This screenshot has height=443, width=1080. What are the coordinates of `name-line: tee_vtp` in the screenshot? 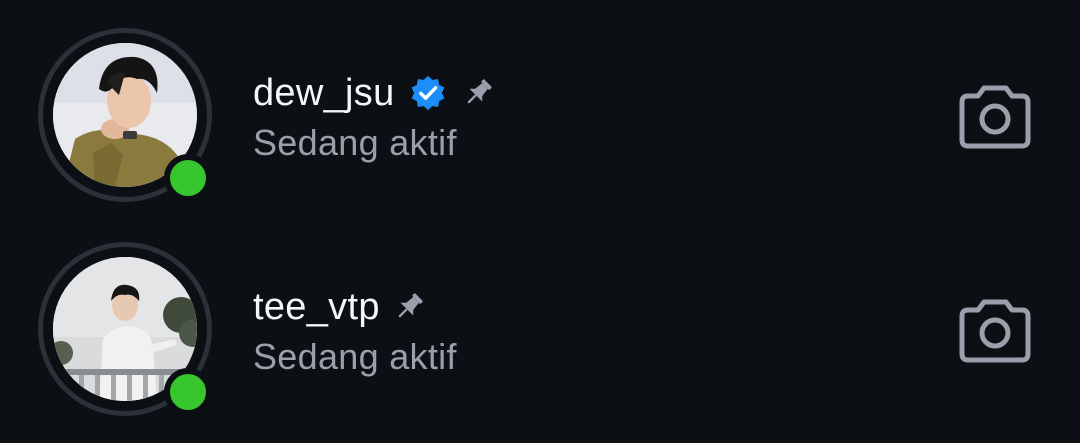 It's located at (339, 307).